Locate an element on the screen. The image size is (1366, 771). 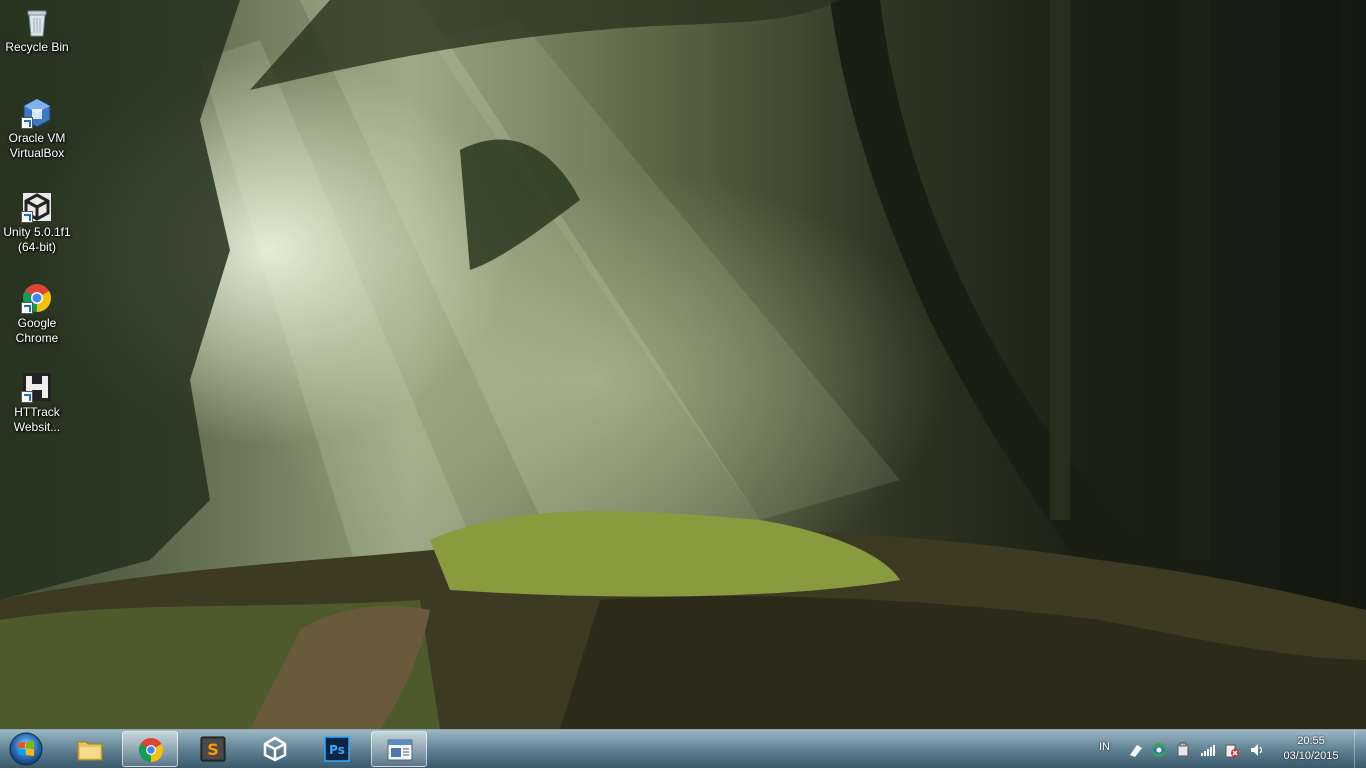
desktop-icon-label: Oracle VM VirtualBox is located at coordinates (37, 145).